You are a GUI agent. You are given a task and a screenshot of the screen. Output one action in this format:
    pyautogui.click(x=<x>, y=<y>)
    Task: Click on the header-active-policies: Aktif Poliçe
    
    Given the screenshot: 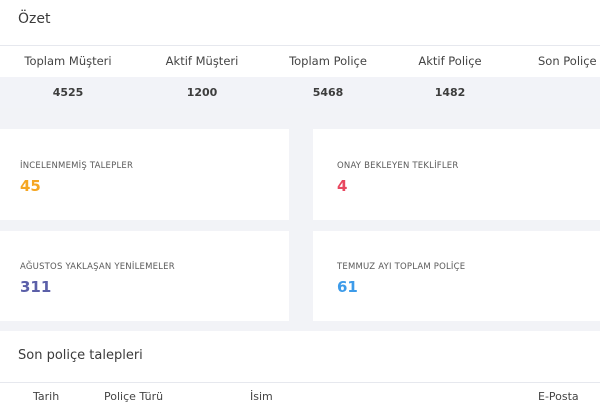 What is the action you would take?
    pyautogui.click(x=450, y=61)
    